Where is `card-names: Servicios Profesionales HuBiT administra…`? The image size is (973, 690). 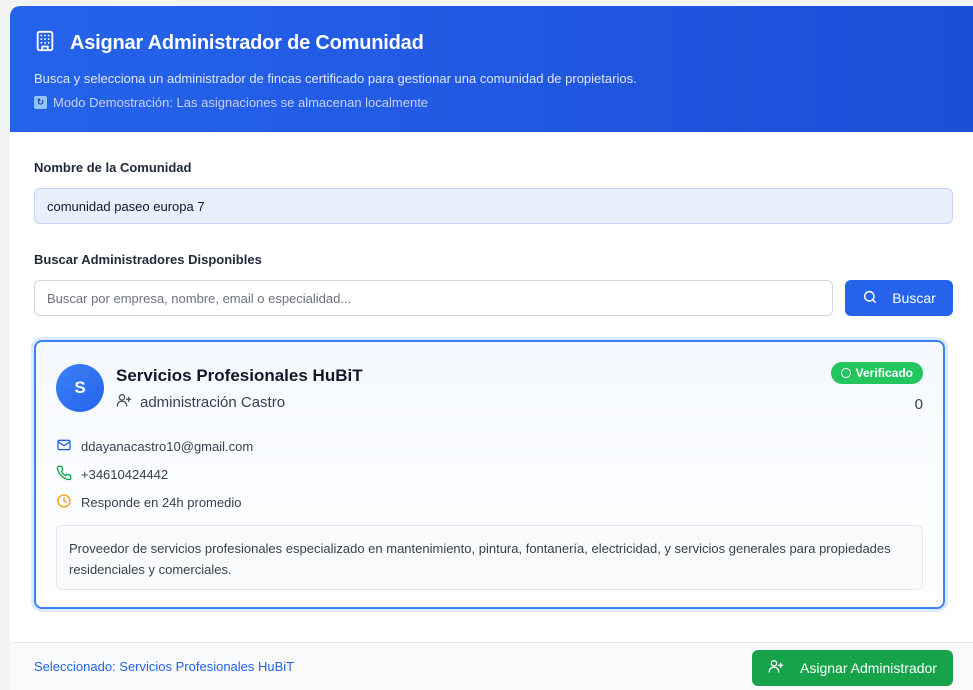
card-names: Servicios Profesionales HuBiT administra… is located at coordinates (239, 387).